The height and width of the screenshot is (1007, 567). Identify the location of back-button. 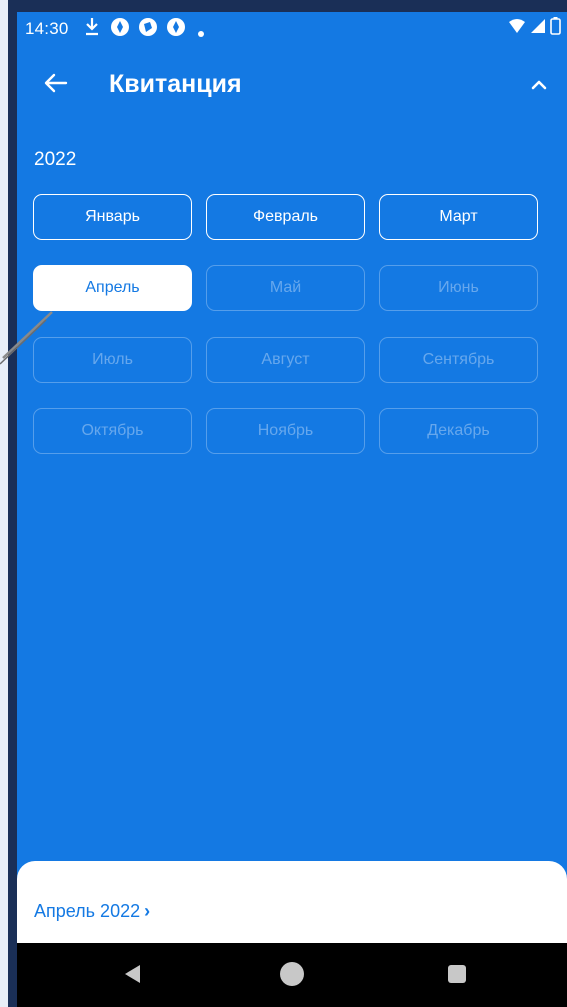
(56, 83).